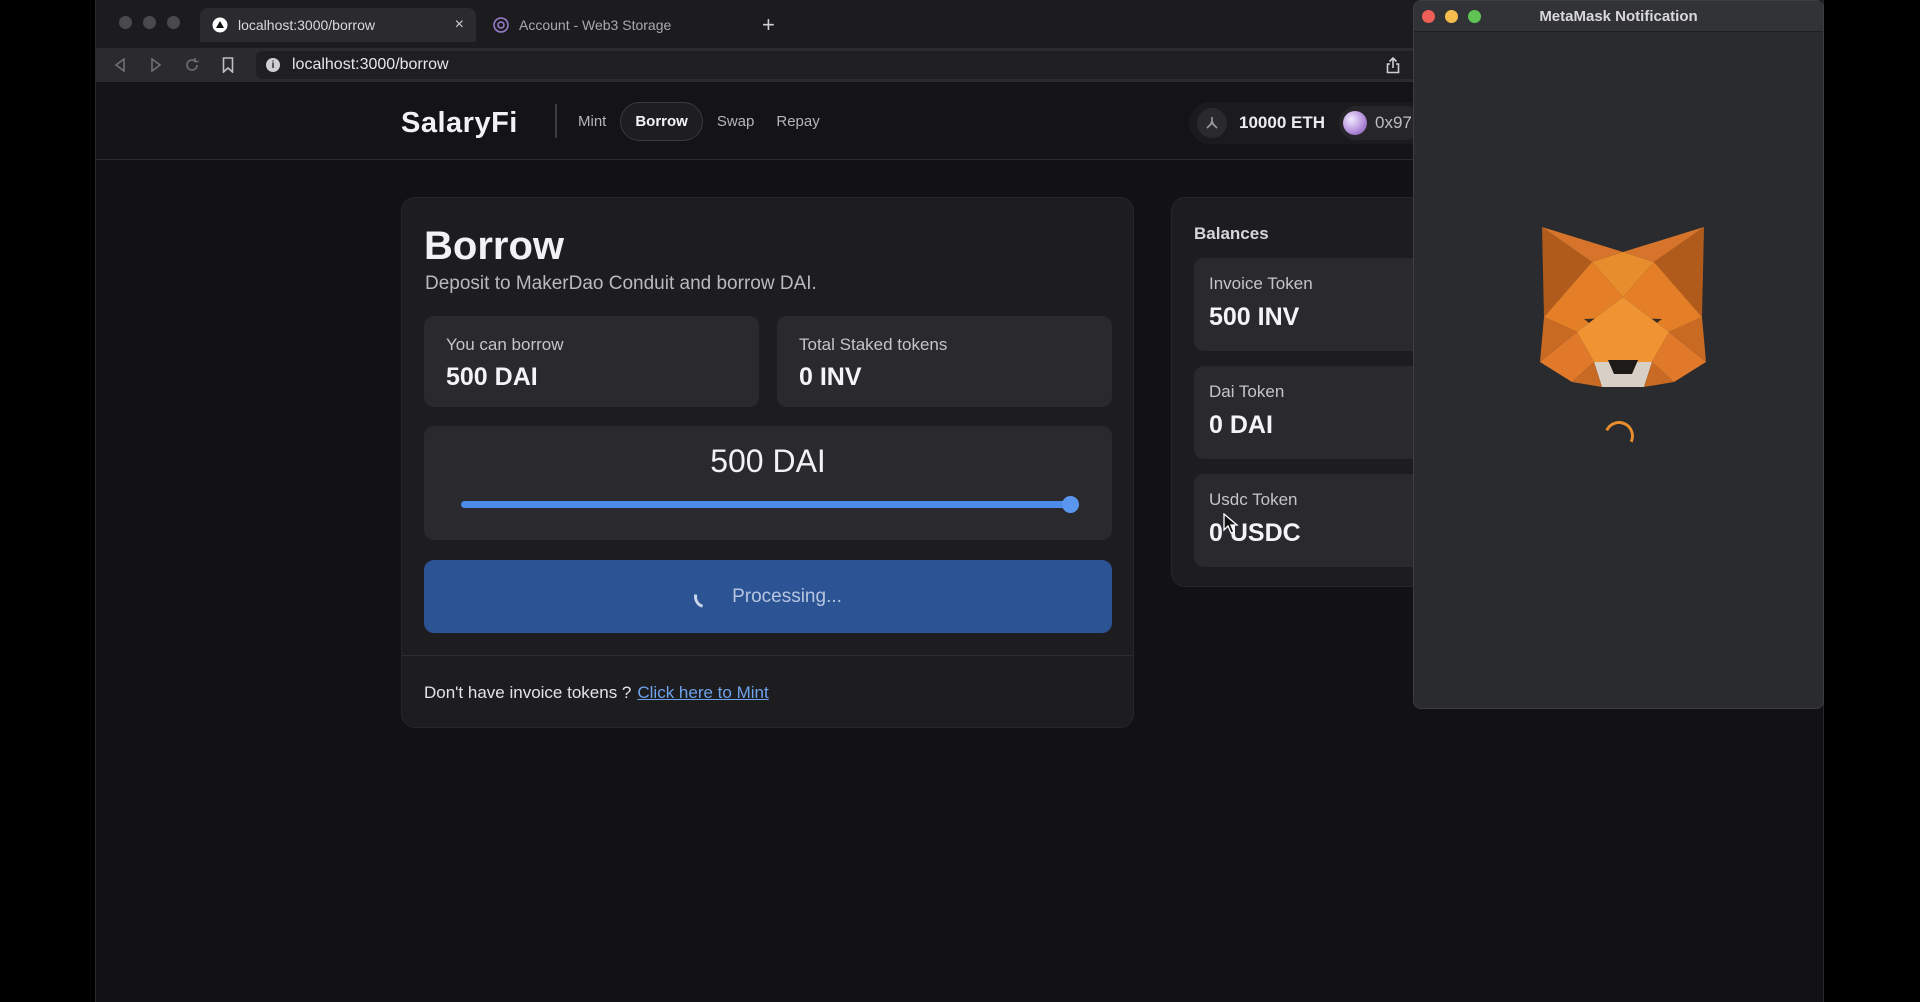  I want to click on app-logo: SalaryFi, so click(459, 123).